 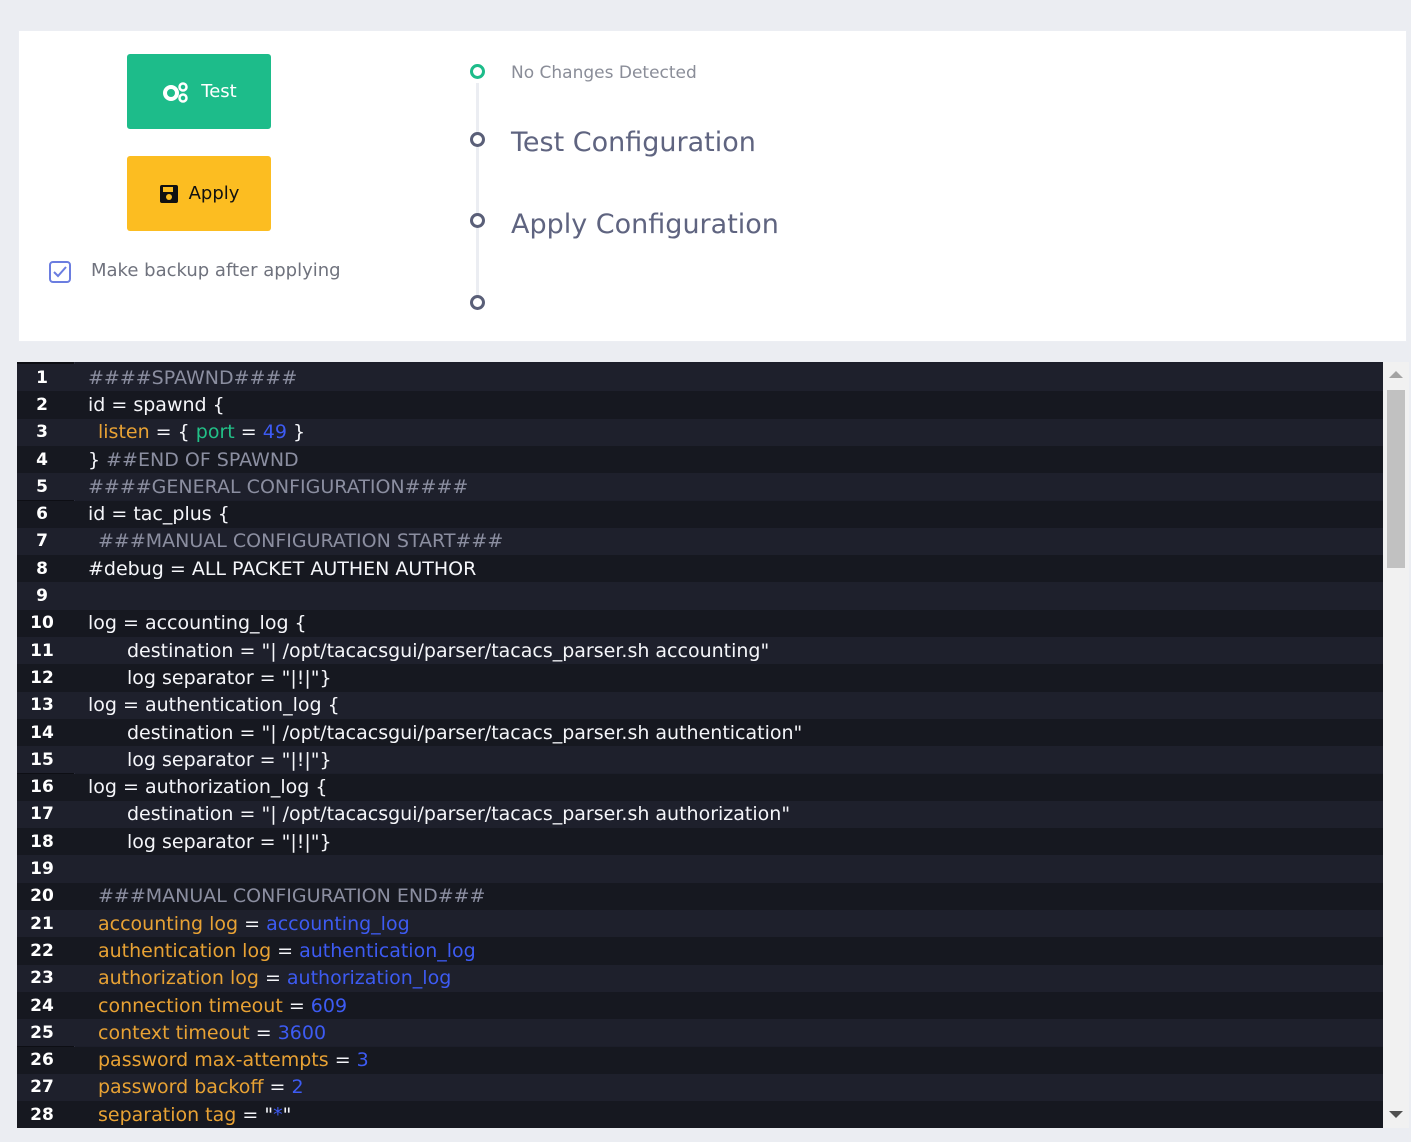 I want to click on scrollbar-thumb, so click(x=1396, y=479).